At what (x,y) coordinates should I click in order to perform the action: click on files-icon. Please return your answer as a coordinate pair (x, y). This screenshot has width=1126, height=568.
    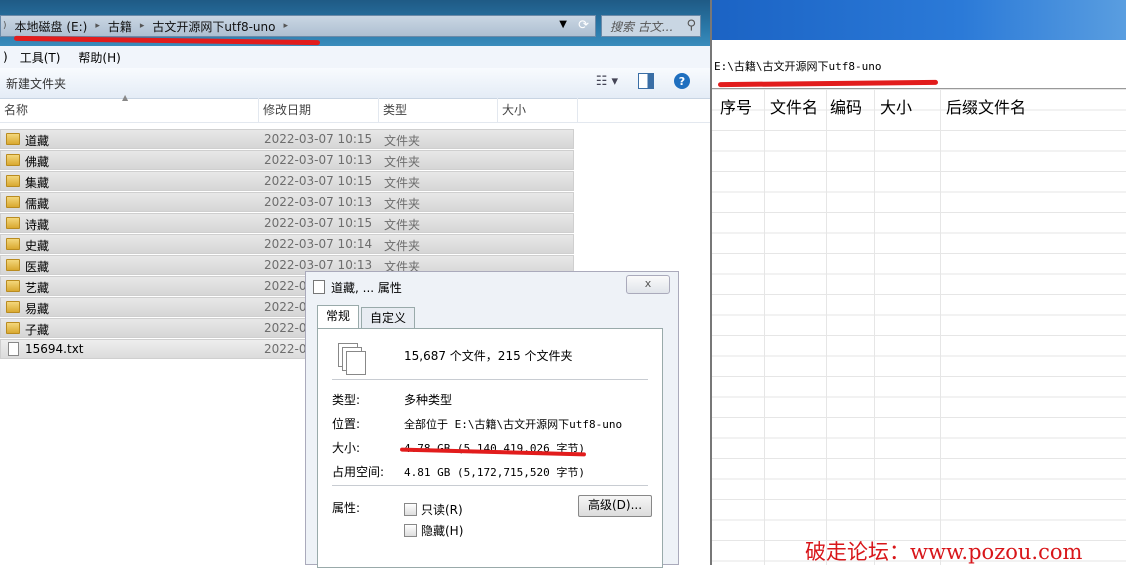
    Looking at the image, I should click on (319, 287).